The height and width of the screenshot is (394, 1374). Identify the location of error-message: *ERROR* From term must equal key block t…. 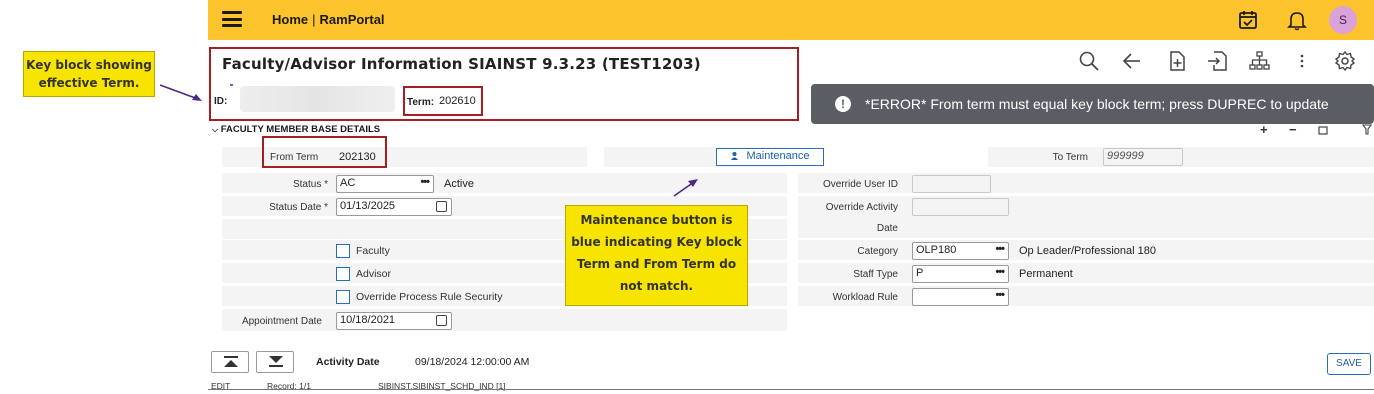
(1097, 104).